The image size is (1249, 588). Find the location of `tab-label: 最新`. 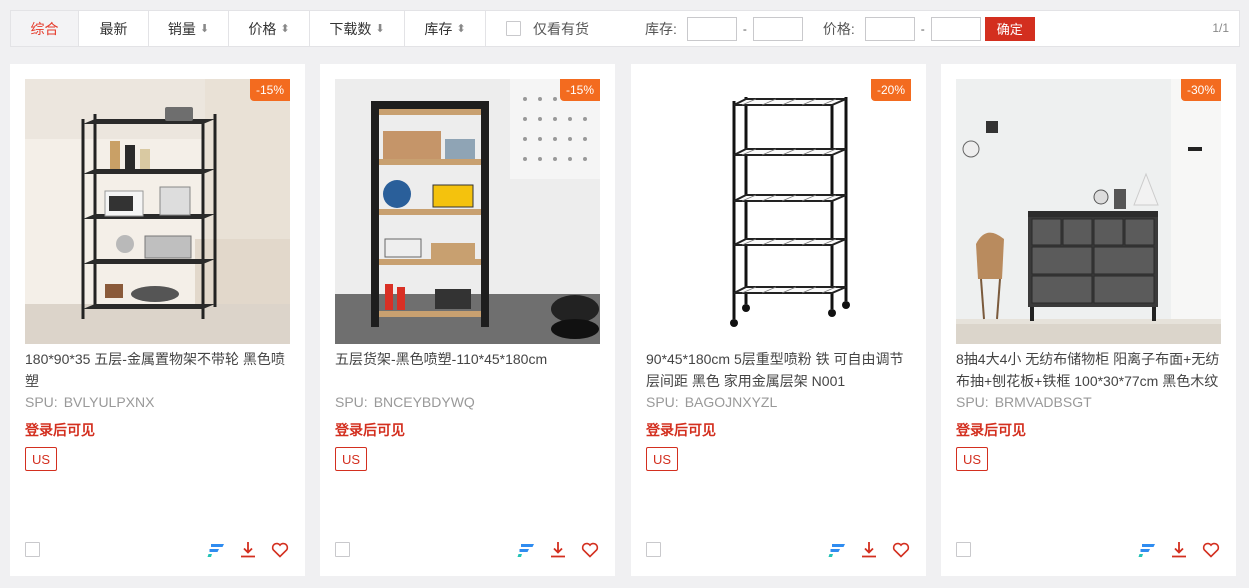

tab-label: 最新 is located at coordinates (113, 28).